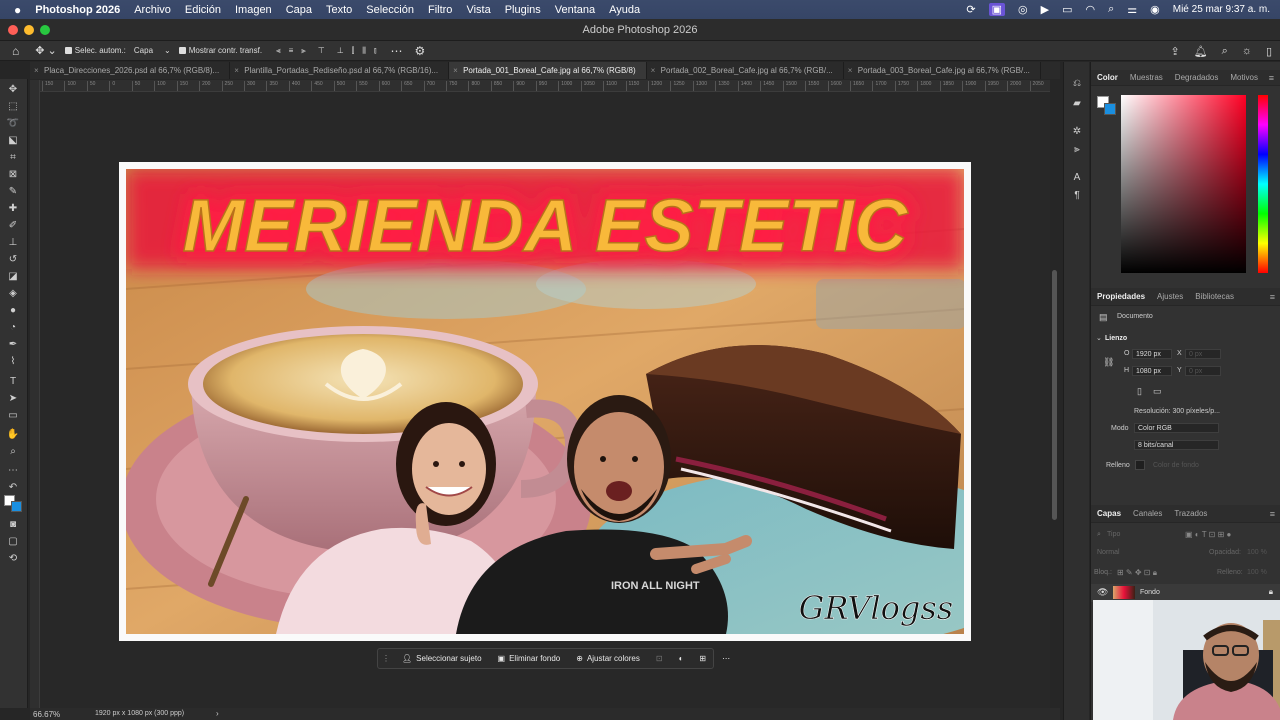 The image size is (1280, 720). What do you see at coordinates (1077, 132) in the screenshot?
I see `adjustments-panel-icon: ✲` at bounding box center [1077, 132].